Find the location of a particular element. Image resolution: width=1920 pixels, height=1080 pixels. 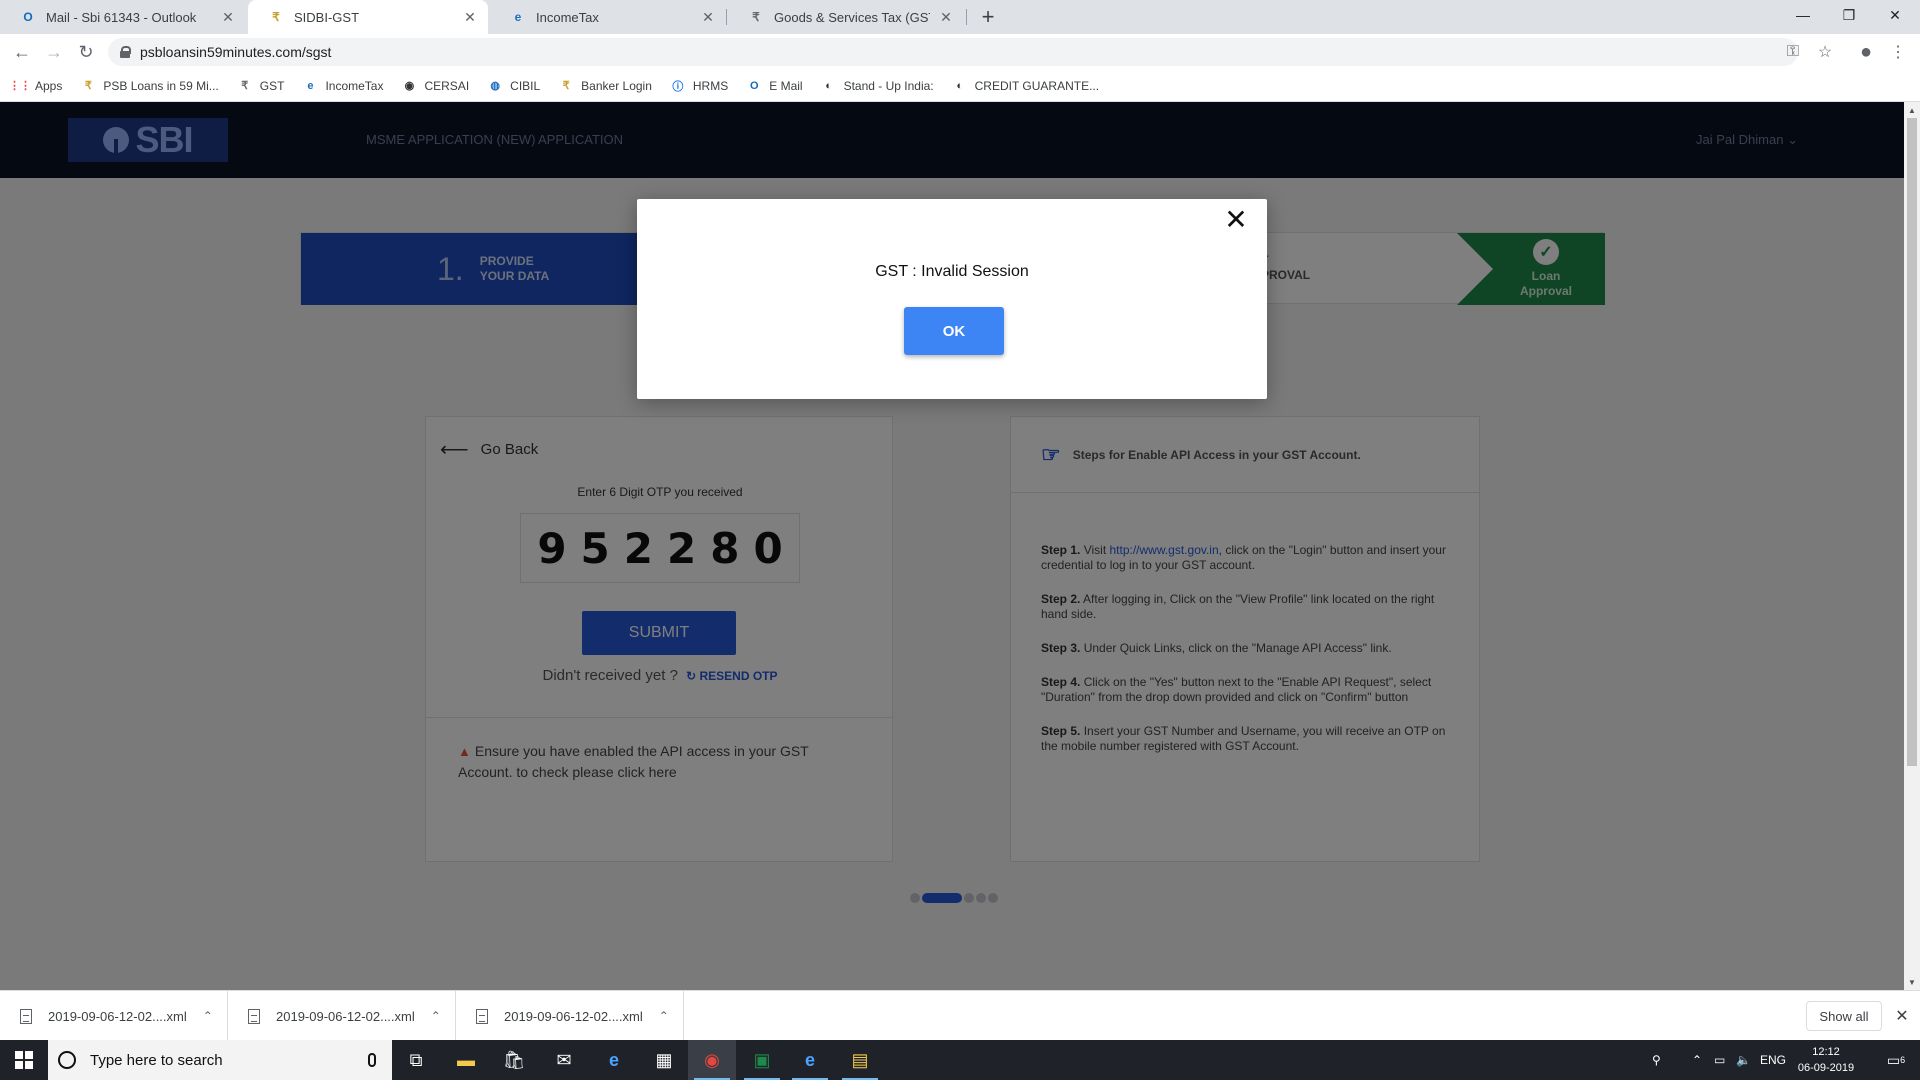

show-all-downloads-button: Show all is located at coordinates (1844, 1016).